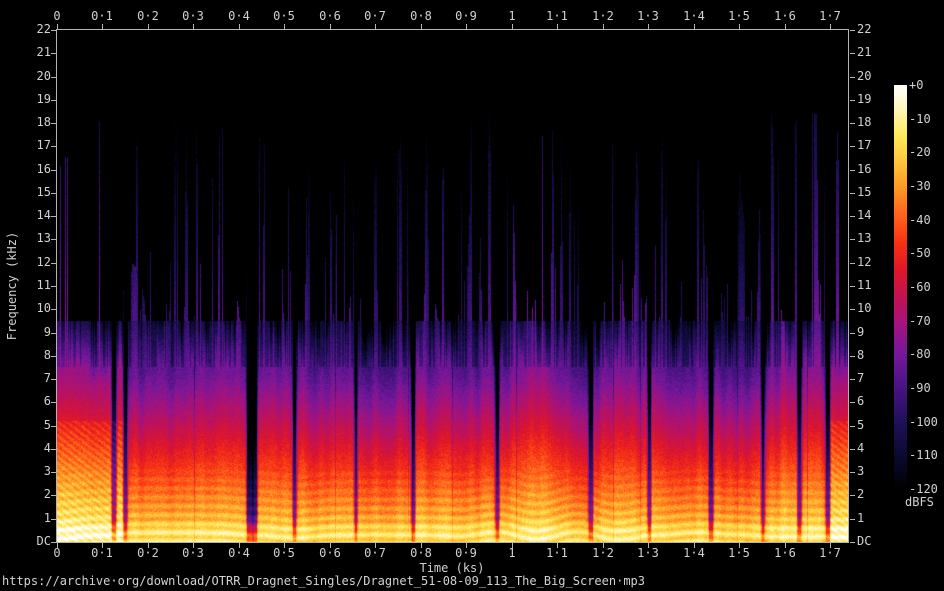 This screenshot has height=591, width=944. I want to click on colorbar-tick-label: -120, so click(923, 489).